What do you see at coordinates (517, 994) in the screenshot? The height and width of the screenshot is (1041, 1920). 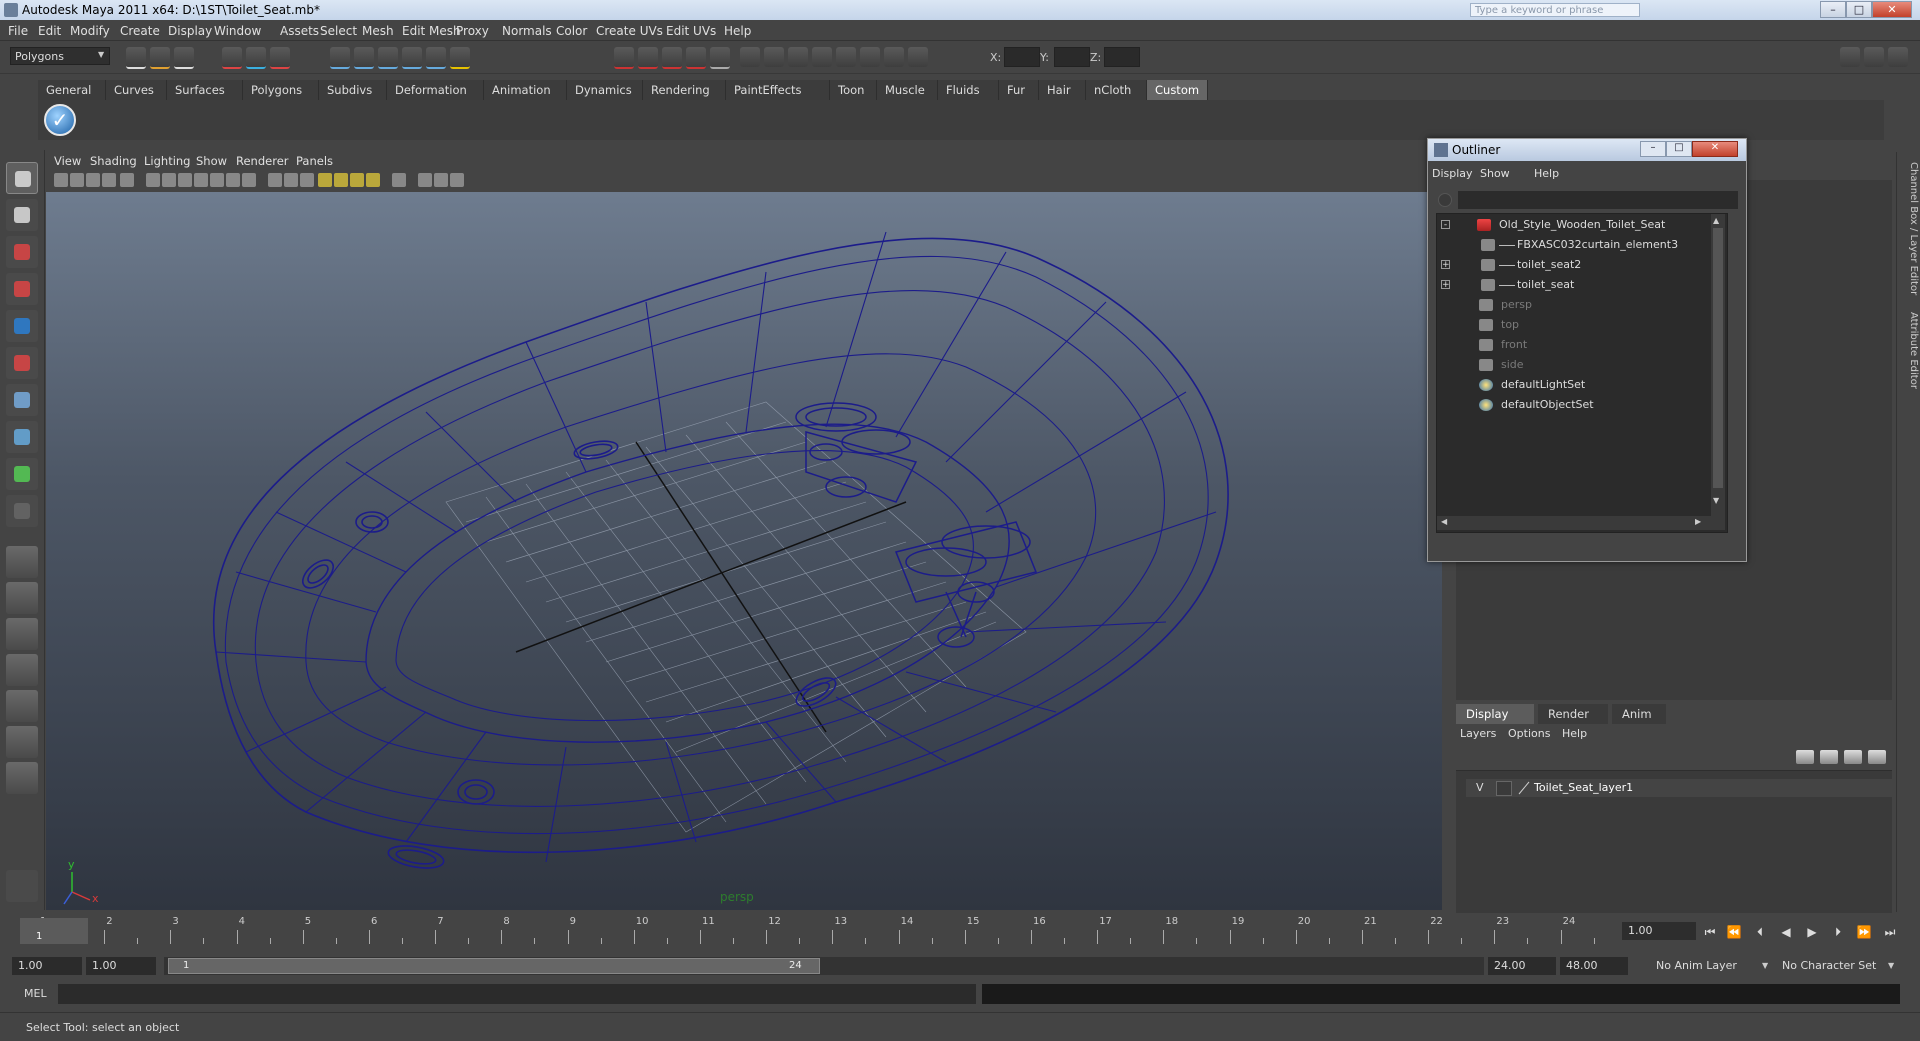 I see `mel-command-input` at bounding box center [517, 994].